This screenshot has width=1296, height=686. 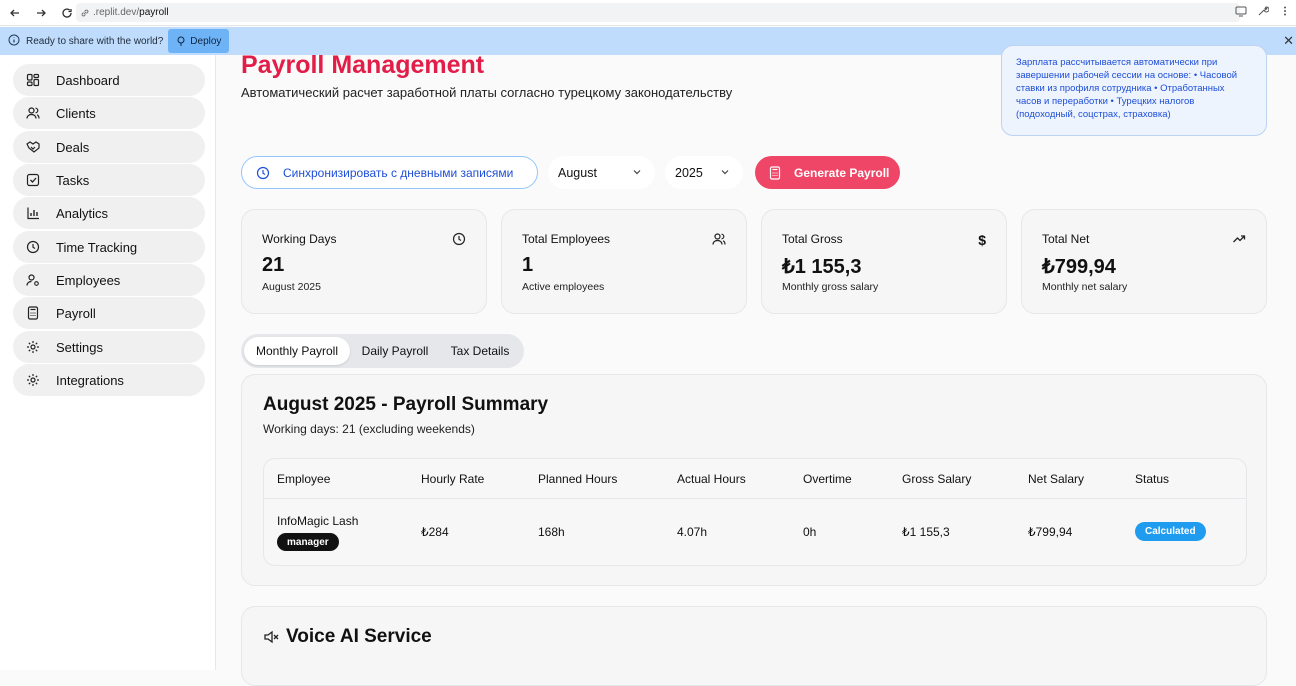 I want to click on forward-icon, so click(x=41, y=13).